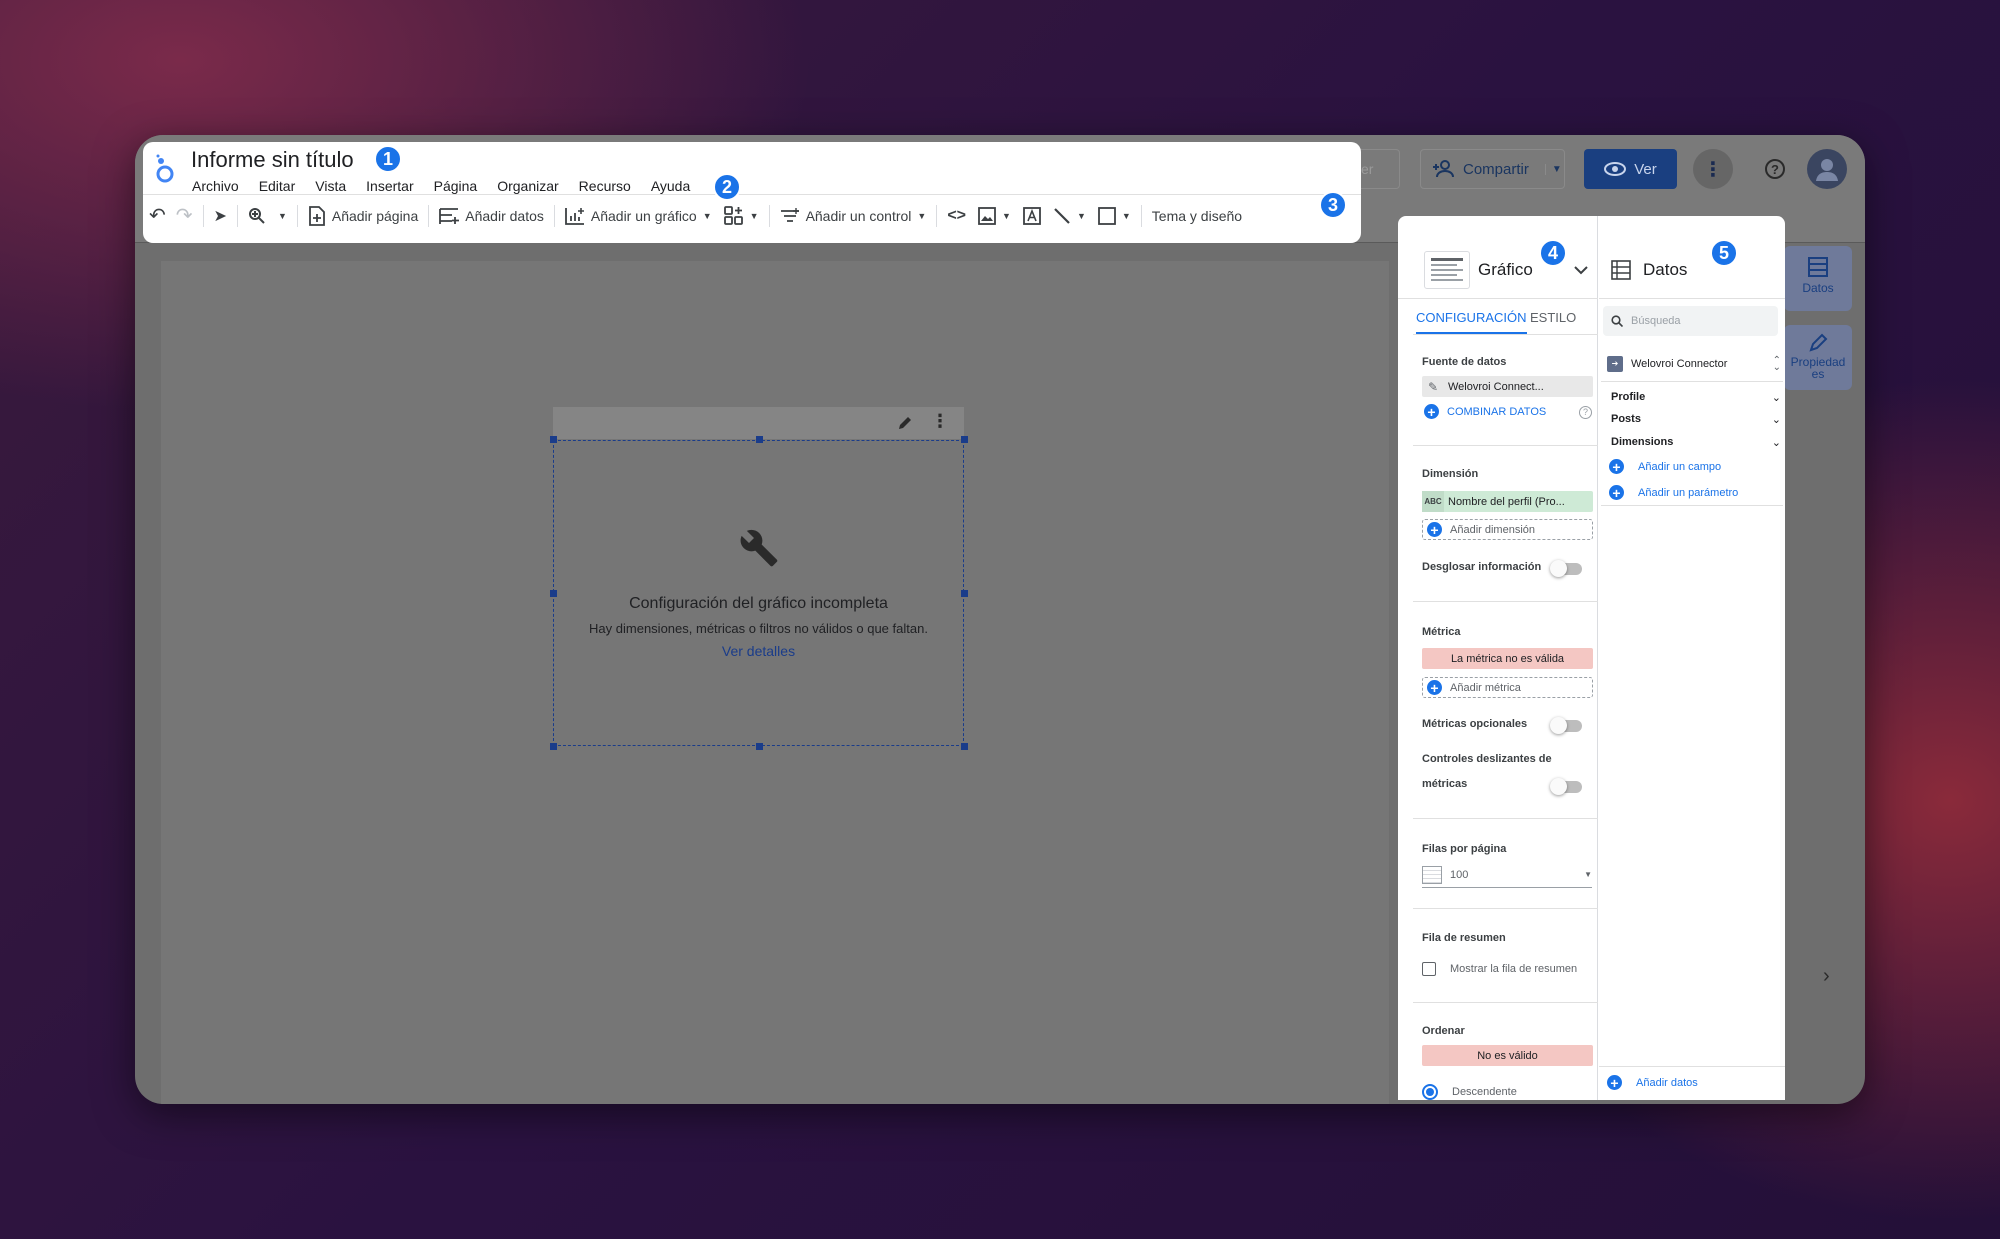 This screenshot has width=2000, height=1239. Describe the element at coordinates (1471, 322) in the screenshot. I see `tab-setup: CONFIGURACIÓN` at that location.